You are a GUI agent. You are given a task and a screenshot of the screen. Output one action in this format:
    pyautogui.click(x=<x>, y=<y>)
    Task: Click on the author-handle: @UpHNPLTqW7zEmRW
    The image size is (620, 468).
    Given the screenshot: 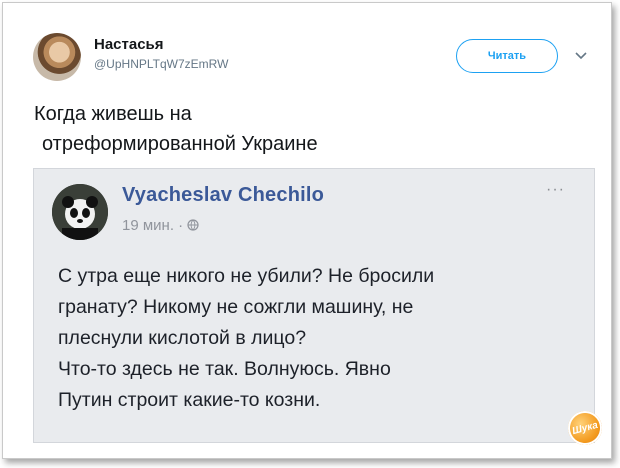 What is the action you would take?
    pyautogui.click(x=161, y=64)
    